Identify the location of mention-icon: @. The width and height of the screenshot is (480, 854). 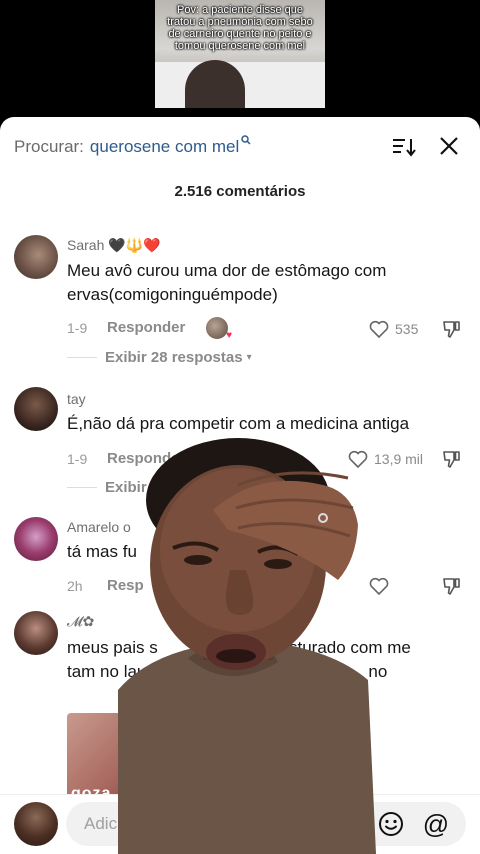
(436, 824).